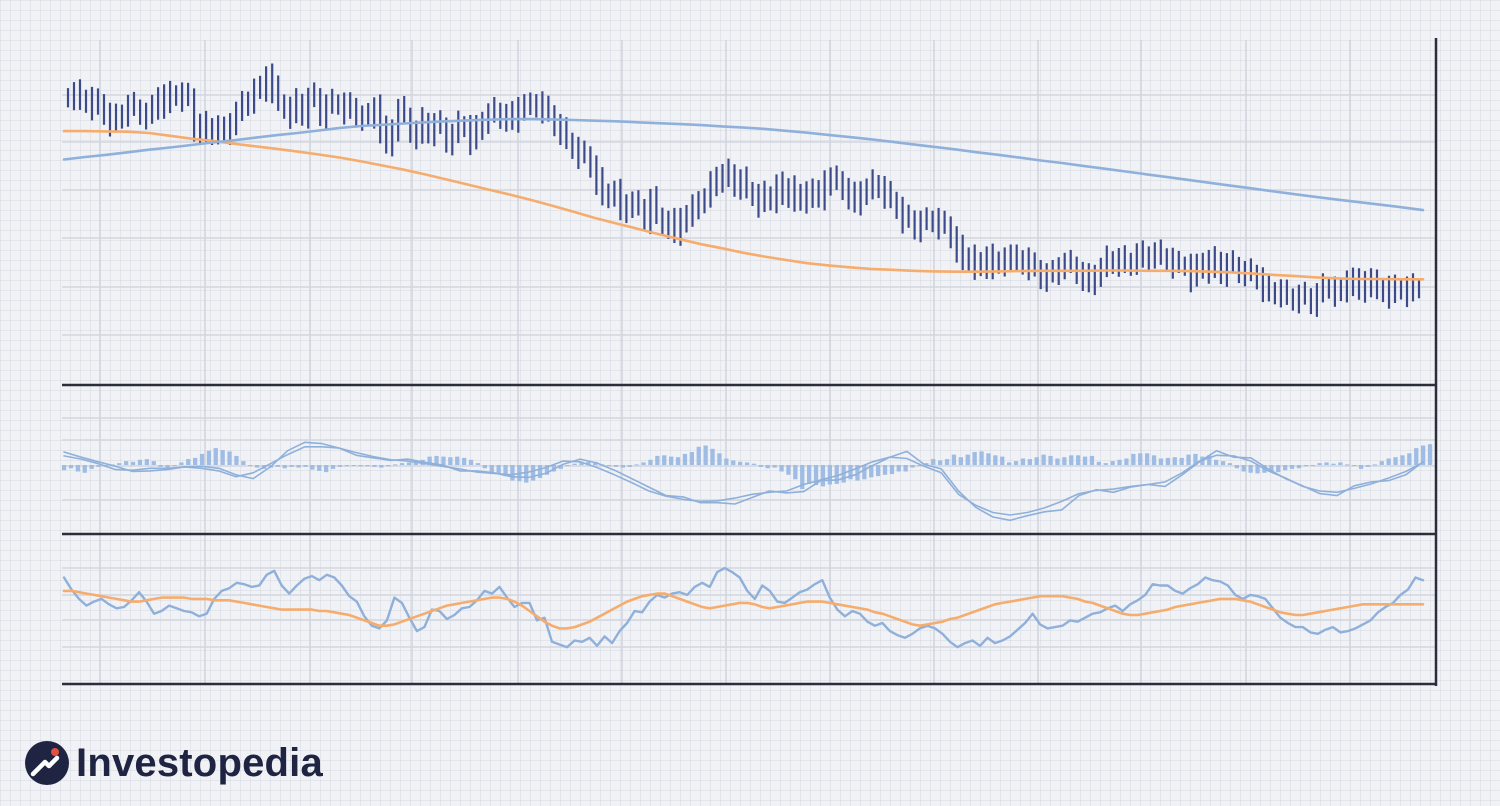 Image resolution: width=1500 pixels, height=806 pixels. What do you see at coordinates (47, 763) in the screenshot?
I see `investopedia-logo-icon` at bounding box center [47, 763].